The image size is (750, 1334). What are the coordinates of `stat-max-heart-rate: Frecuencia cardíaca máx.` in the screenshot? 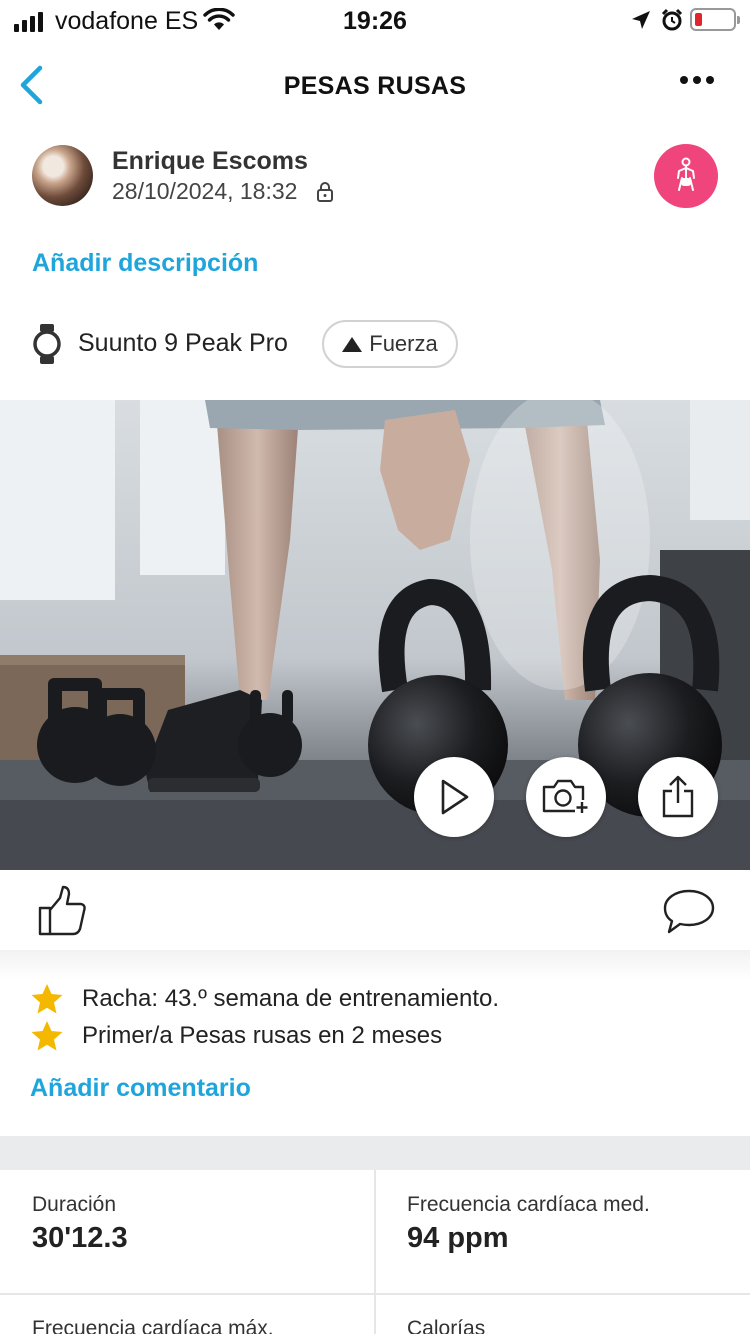 It's located at (153, 1325).